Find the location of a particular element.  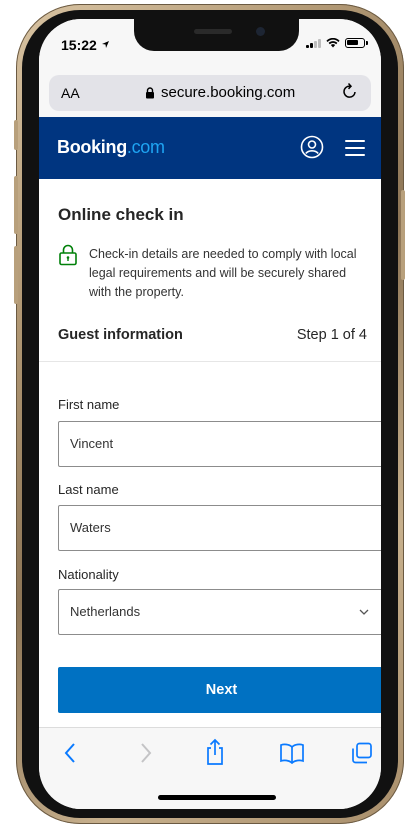

speaker is located at coordinates (213, 31).